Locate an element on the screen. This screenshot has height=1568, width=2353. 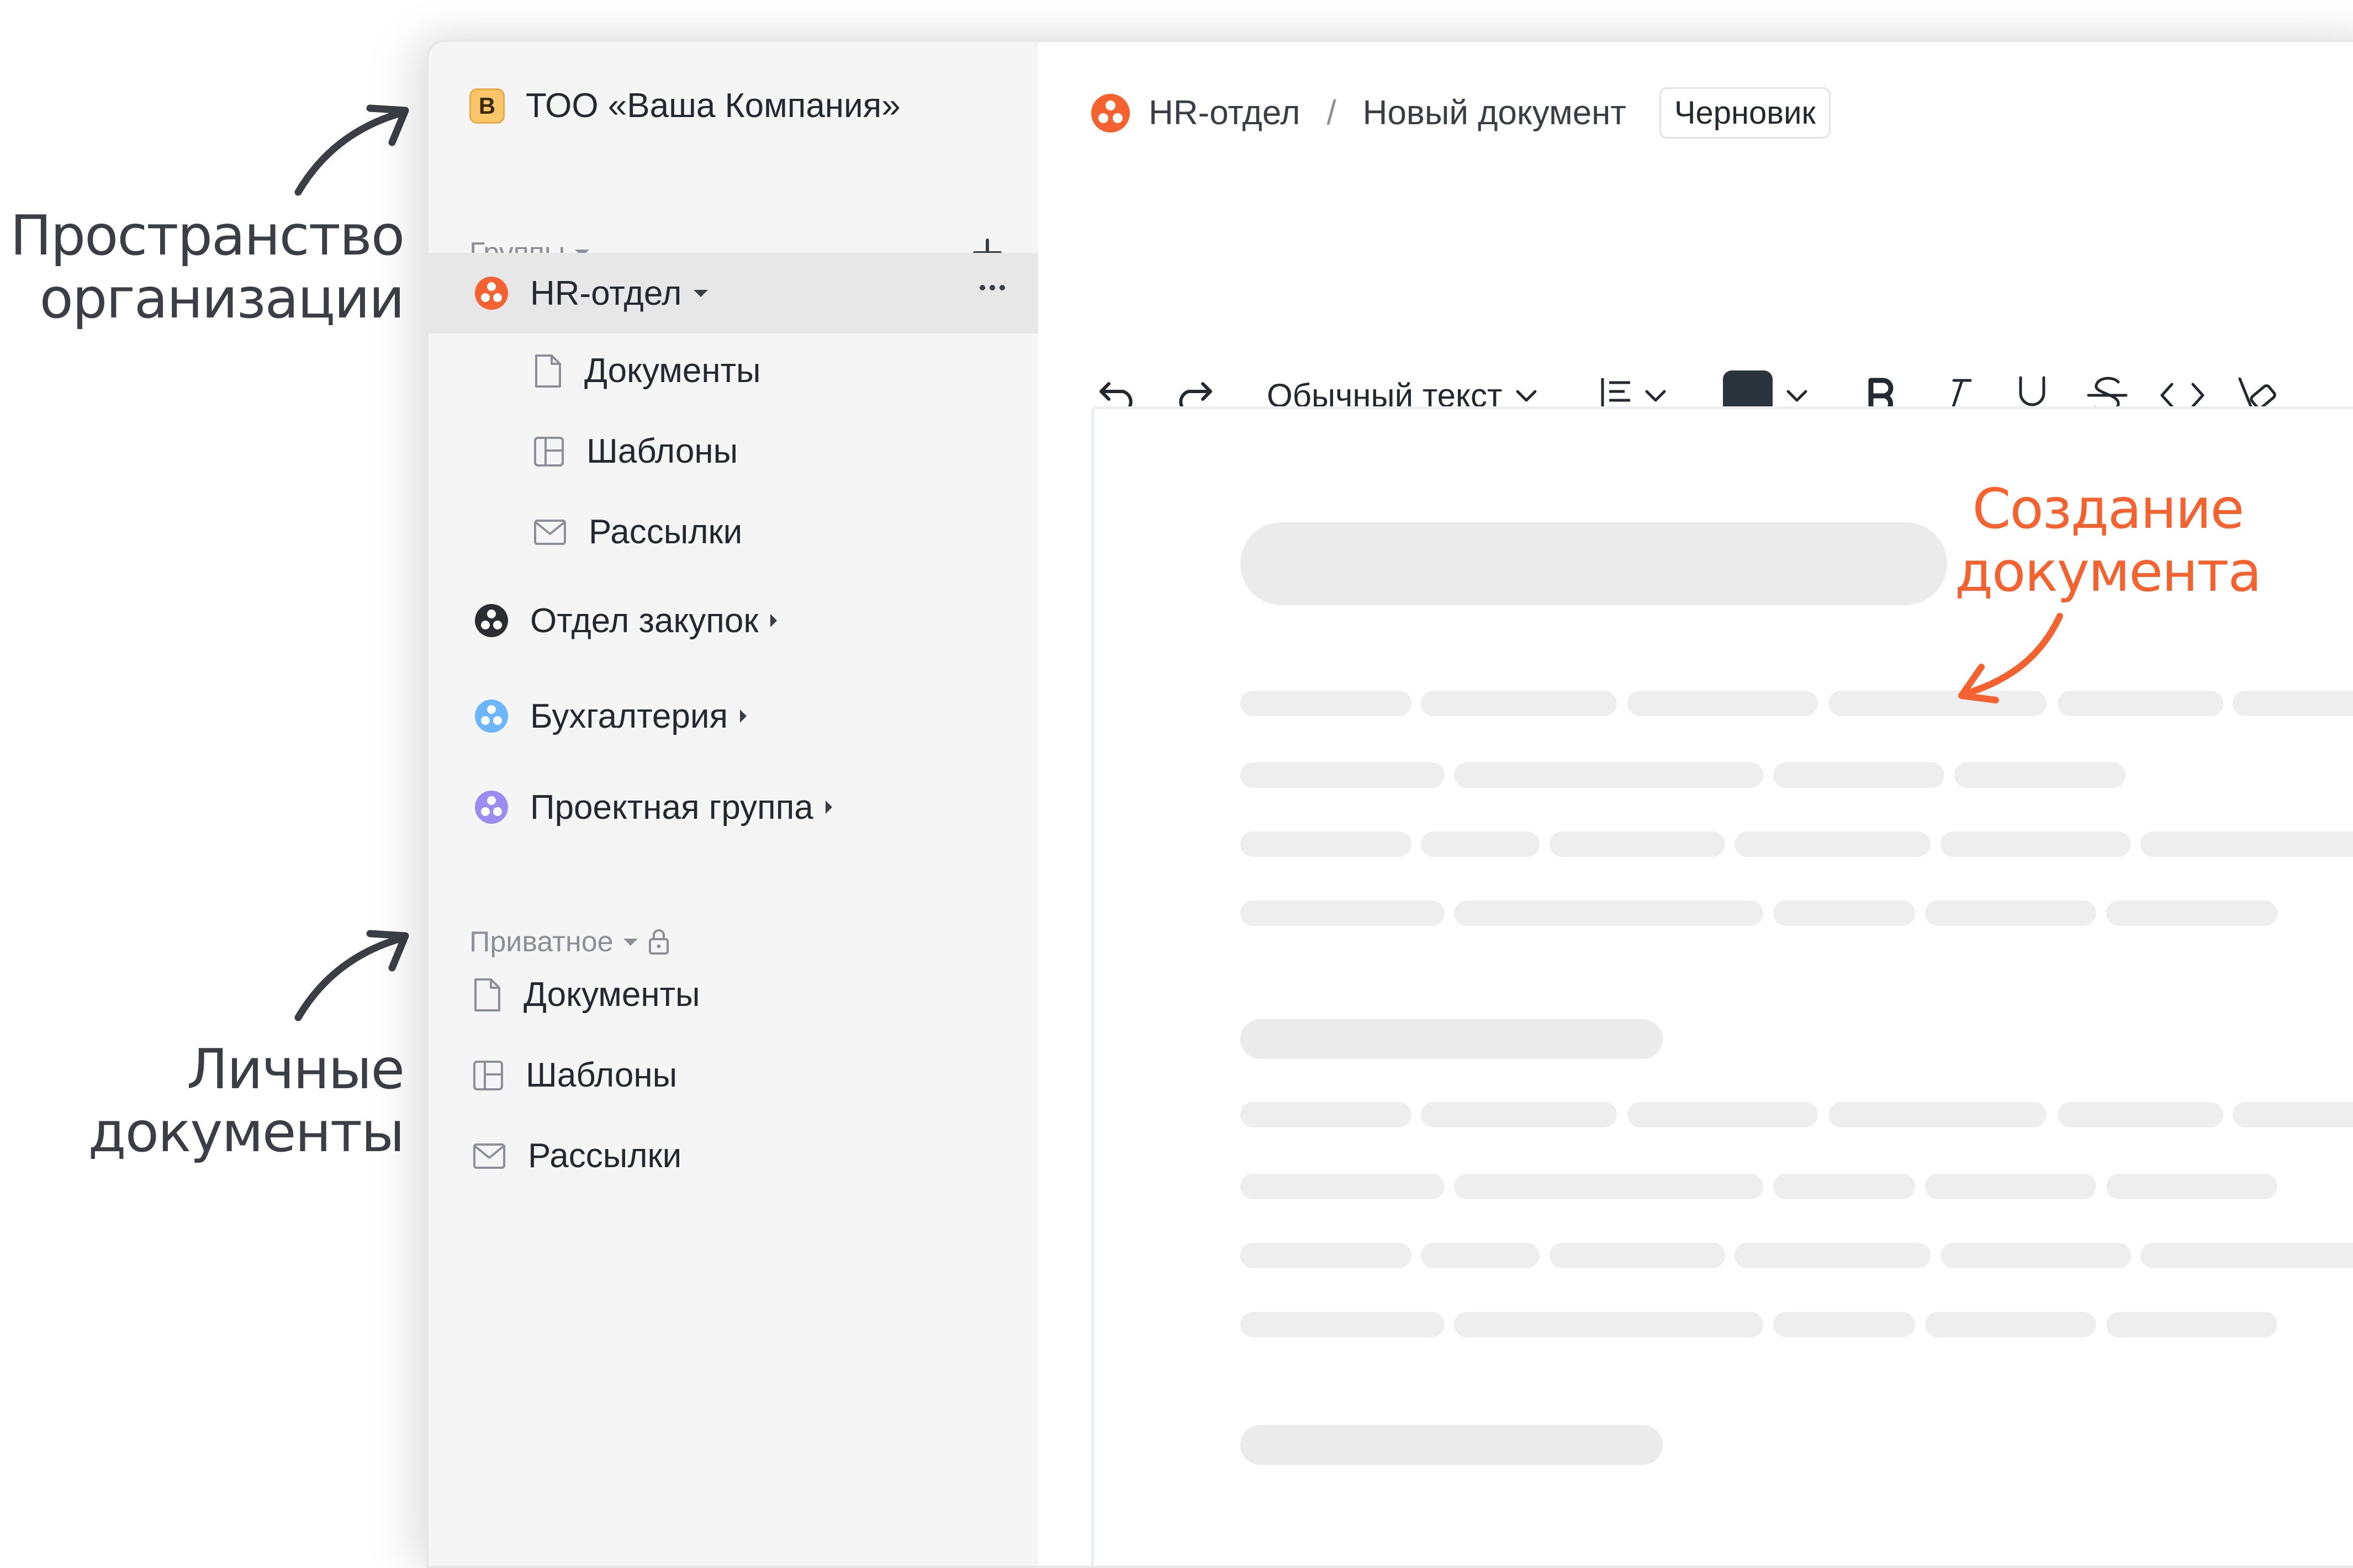
lock-icon is located at coordinates (658, 942).